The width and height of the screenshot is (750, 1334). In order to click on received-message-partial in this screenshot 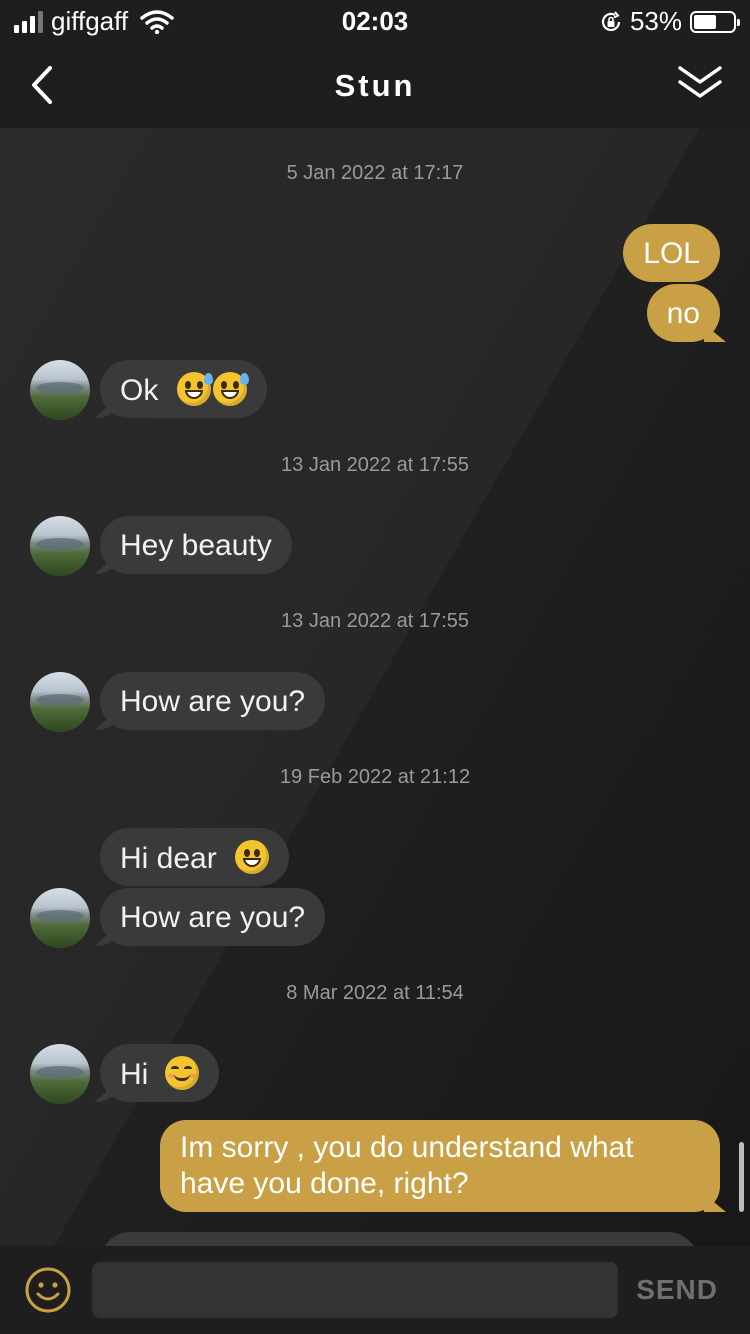, I will do `click(399, 1239)`.